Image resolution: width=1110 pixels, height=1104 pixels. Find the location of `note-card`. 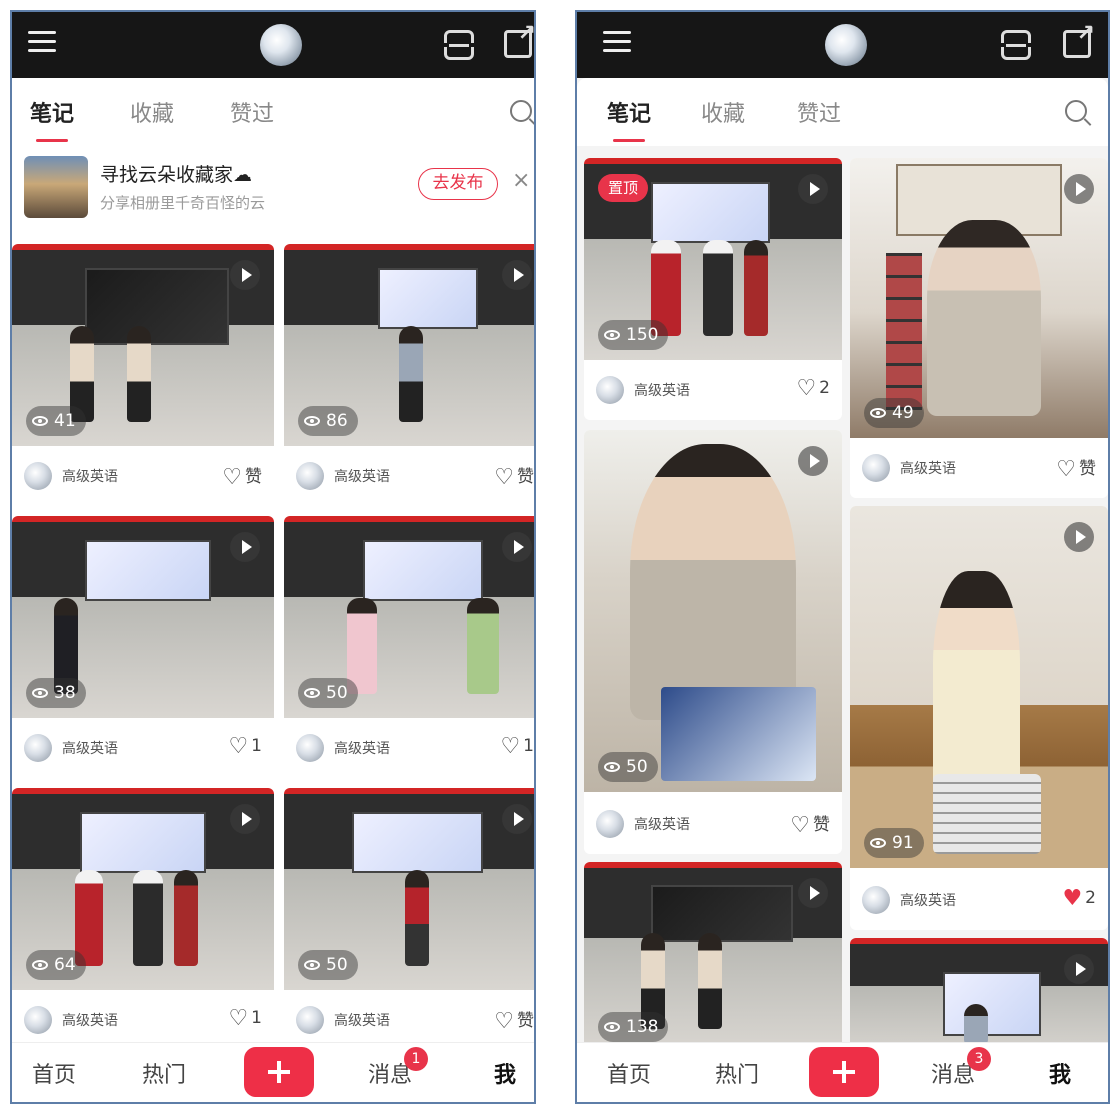

note-card is located at coordinates (979, 998).